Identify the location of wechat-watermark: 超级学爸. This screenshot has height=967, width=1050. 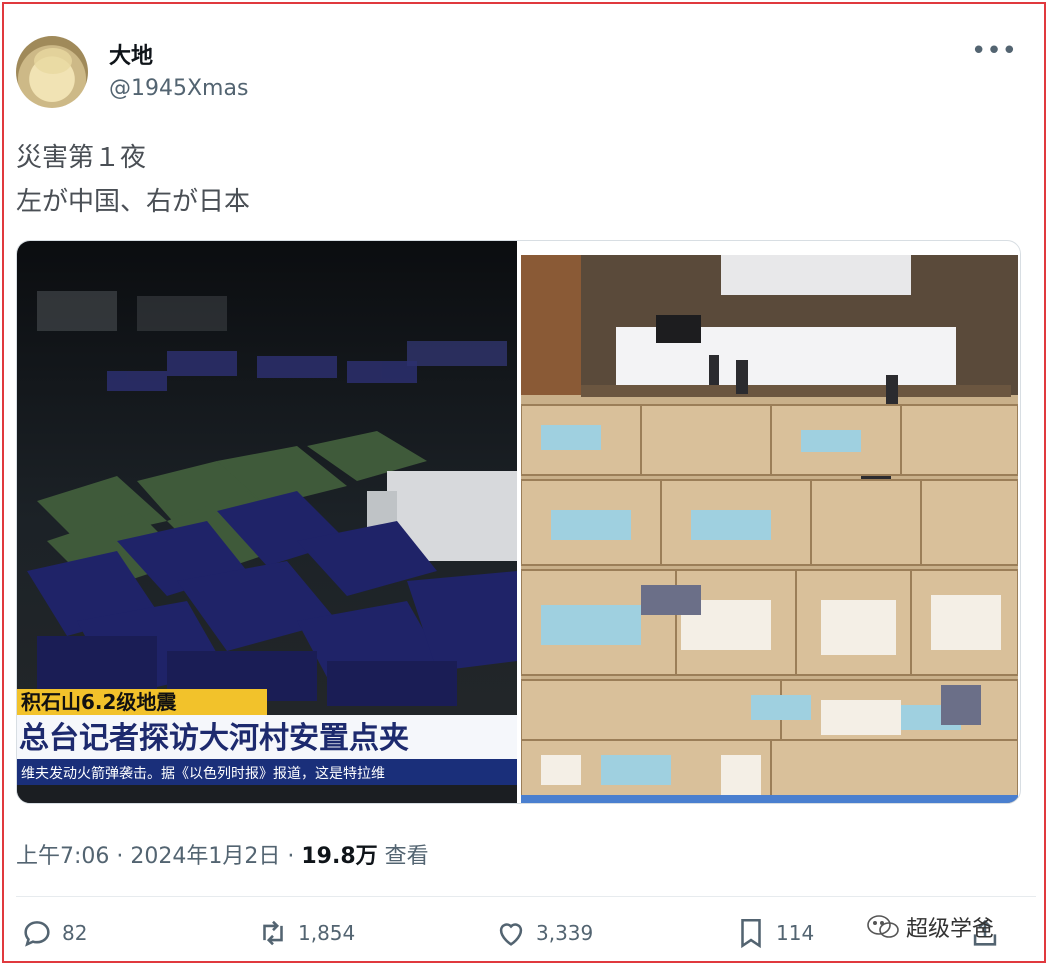
(930, 927).